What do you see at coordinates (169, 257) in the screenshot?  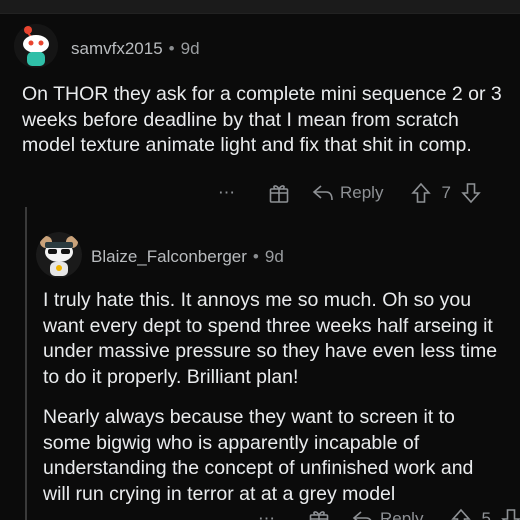 I see `username: Blaize_Falconberger` at bounding box center [169, 257].